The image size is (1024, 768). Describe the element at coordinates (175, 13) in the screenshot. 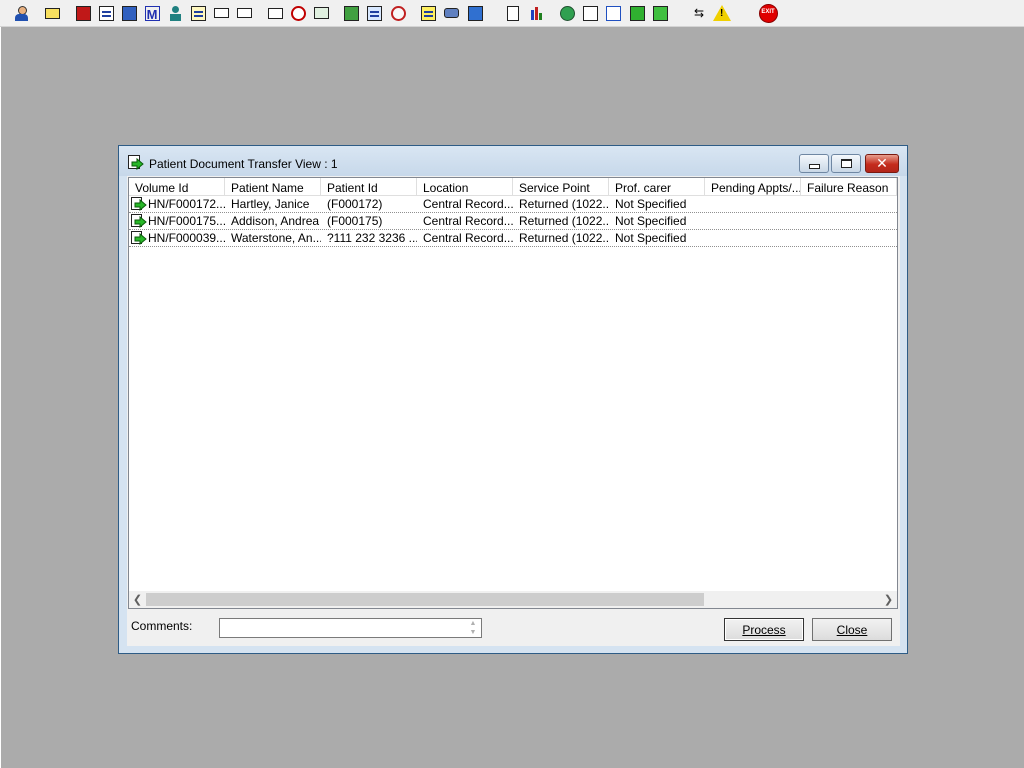

I see `person-icon` at that location.